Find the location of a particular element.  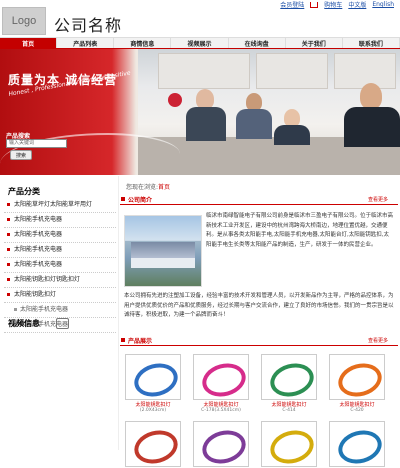

product-card: 太阳能钥匙扣灯 C-178(3.5X41cm) is located at coordinates (221, 383).